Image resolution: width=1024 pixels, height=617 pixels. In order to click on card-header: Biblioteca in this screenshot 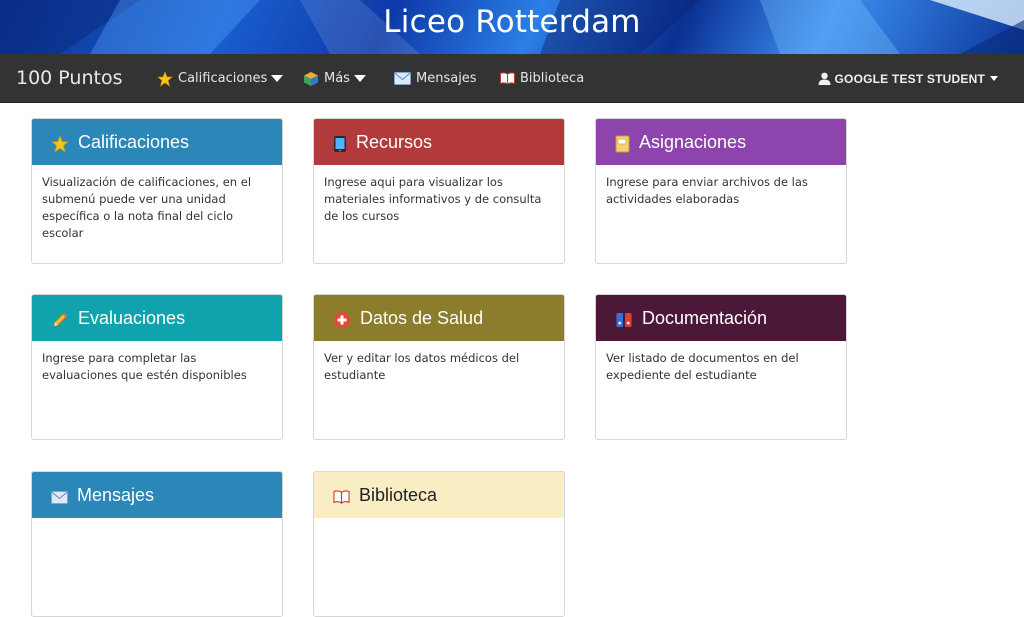, I will do `click(439, 495)`.